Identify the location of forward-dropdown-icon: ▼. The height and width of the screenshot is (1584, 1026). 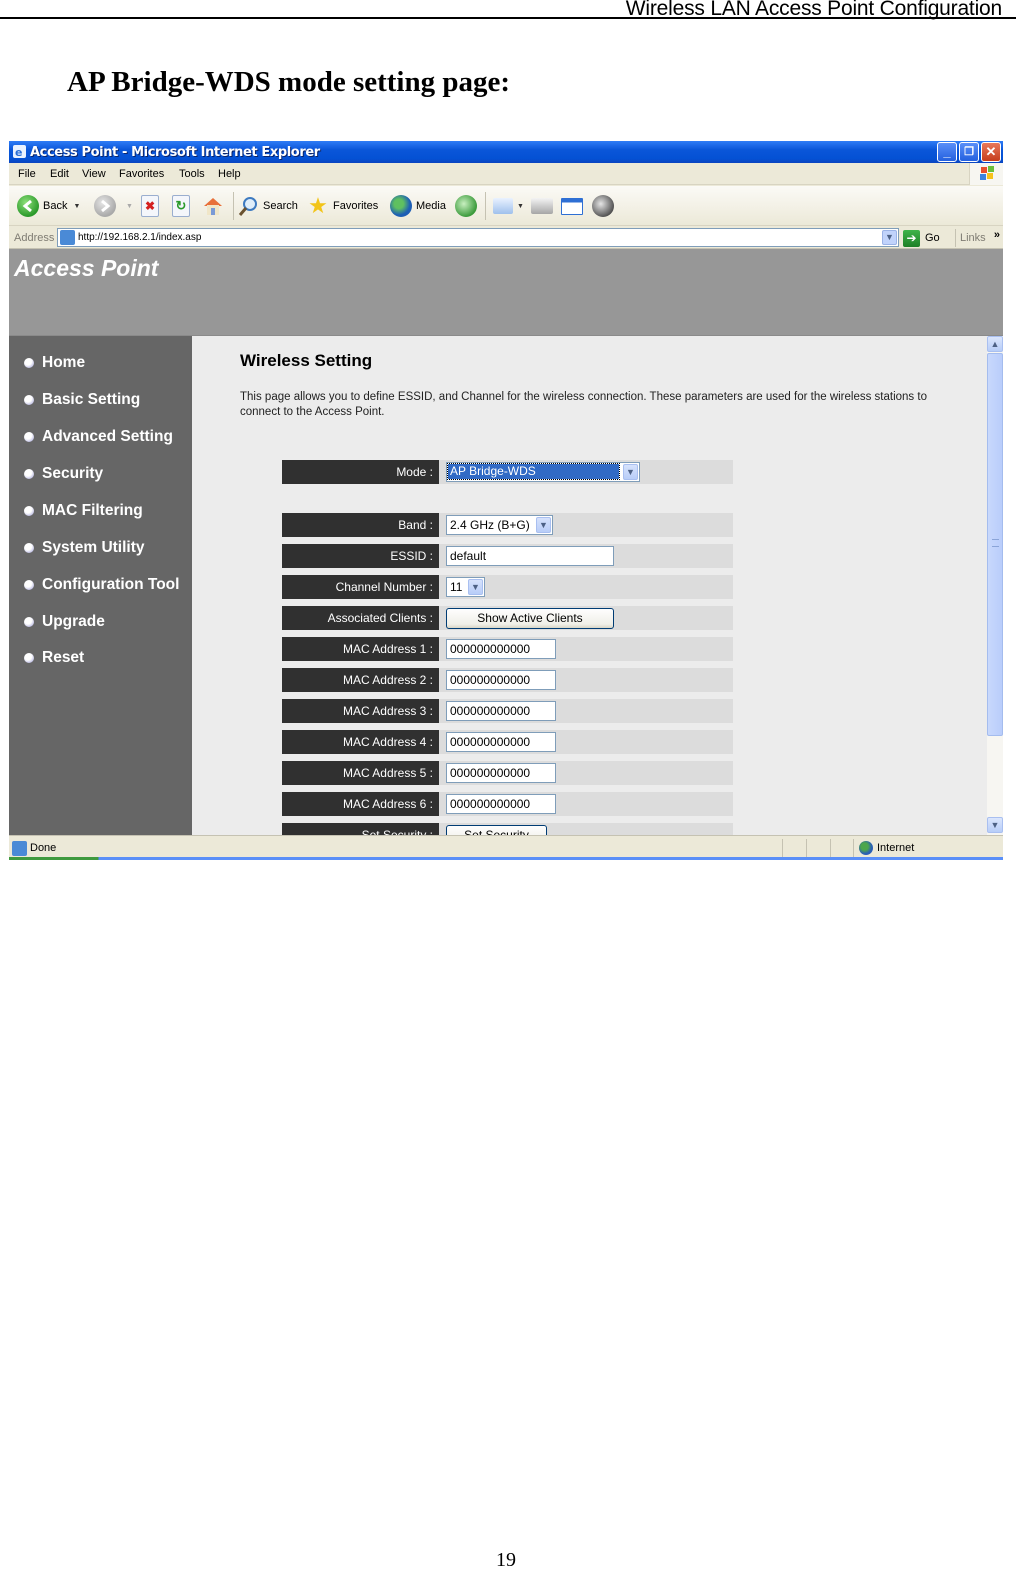
(129, 206).